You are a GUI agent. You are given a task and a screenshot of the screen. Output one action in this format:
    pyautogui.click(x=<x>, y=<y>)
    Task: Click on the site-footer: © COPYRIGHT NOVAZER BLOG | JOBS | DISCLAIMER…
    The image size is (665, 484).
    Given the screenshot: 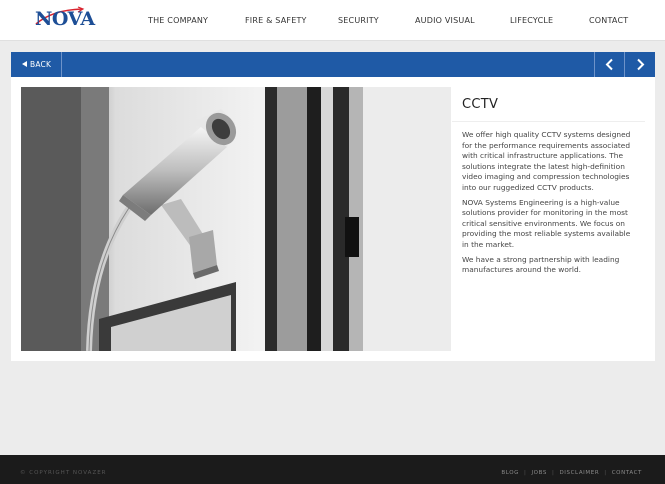 What is the action you would take?
    pyautogui.click(x=332, y=469)
    